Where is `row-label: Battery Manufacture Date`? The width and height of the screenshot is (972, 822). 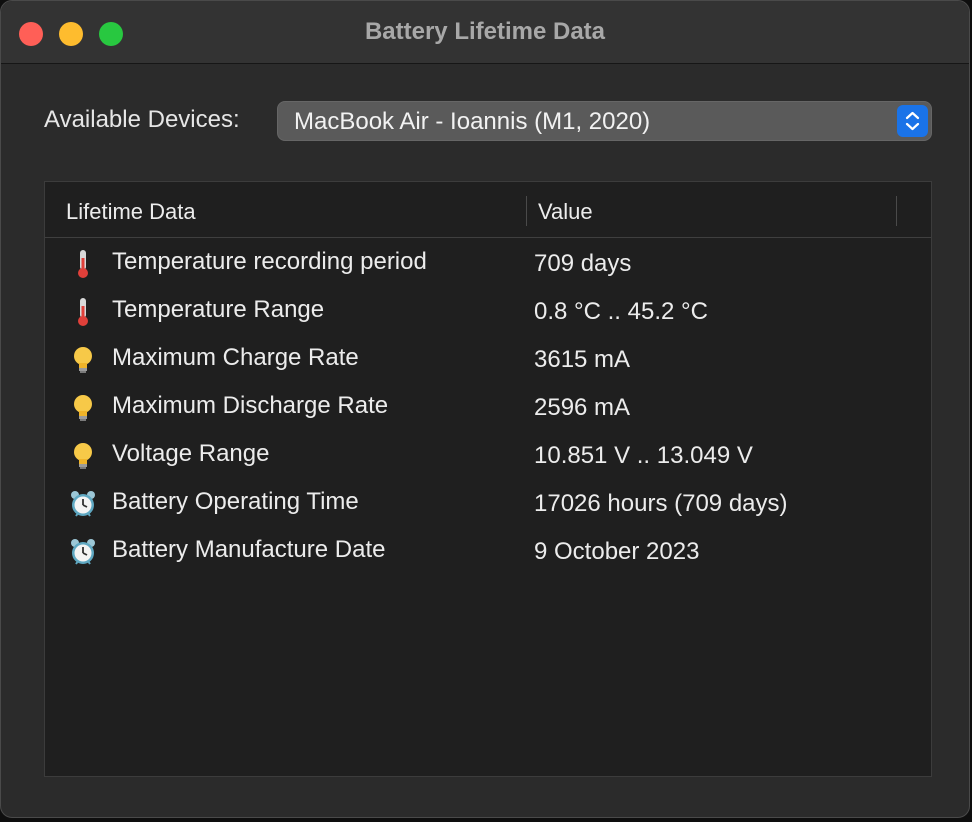
row-label: Battery Manufacture Date is located at coordinates (249, 549).